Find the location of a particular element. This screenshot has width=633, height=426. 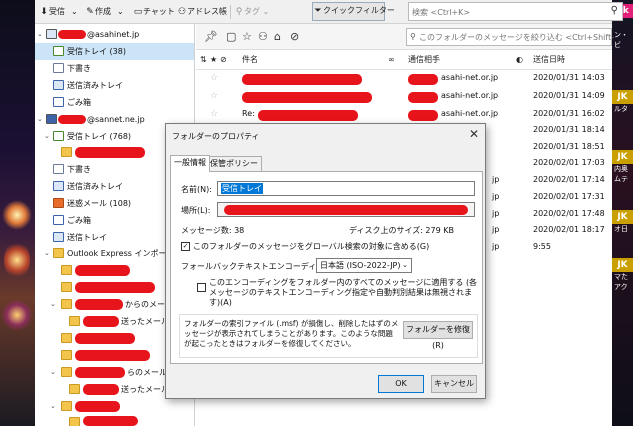

compose-button: ✎作成 is located at coordinates (98, 12).